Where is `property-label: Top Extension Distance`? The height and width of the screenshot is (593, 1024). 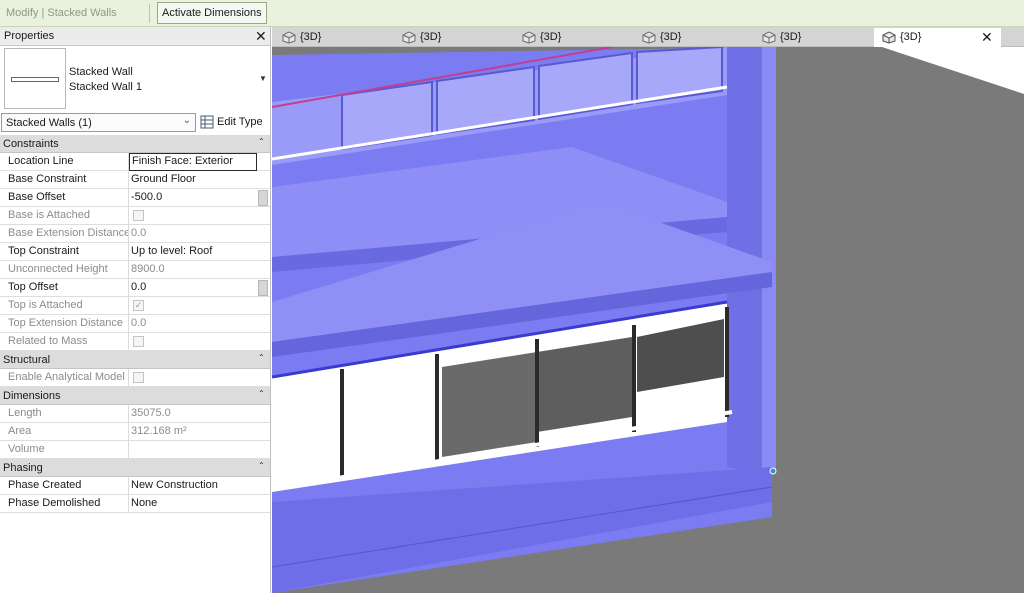
property-label: Top Extension Distance is located at coordinates (64, 324).